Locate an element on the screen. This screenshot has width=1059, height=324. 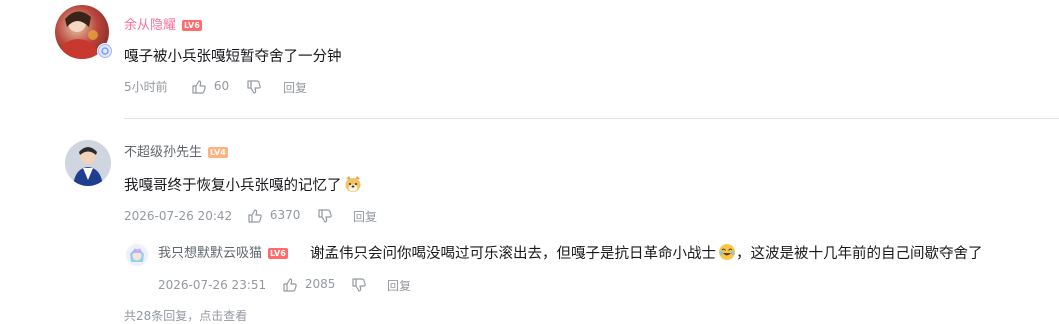
username: 我只想默默云吸猫 is located at coordinates (210, 253).